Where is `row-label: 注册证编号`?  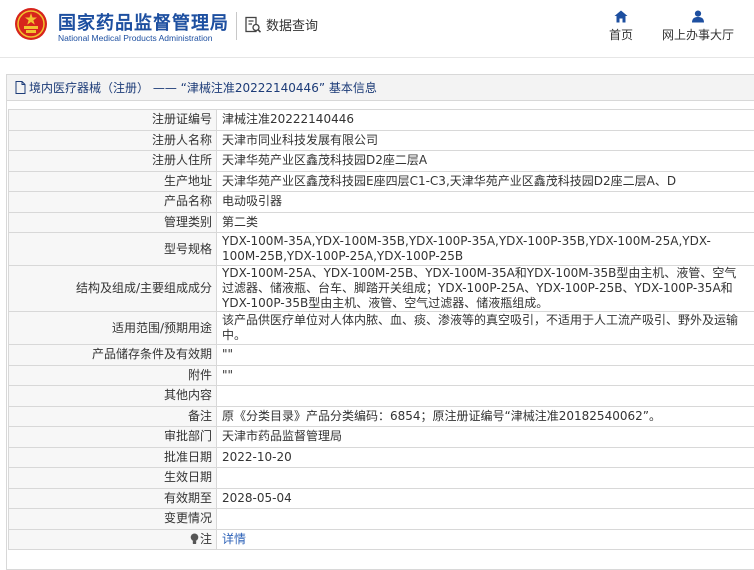
row-label: 注册证编号 is located at coordinates (112, 120).